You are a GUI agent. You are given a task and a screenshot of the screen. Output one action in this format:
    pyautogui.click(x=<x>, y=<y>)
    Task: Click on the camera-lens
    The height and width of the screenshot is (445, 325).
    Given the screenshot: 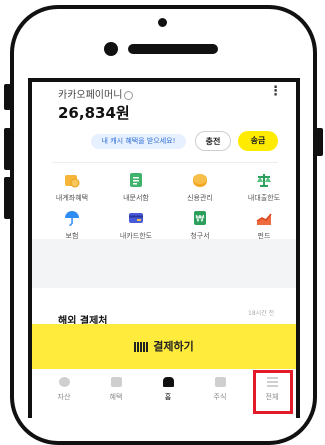 What is the action you would take?
    pyautogui.click(x=111, y=49)
    